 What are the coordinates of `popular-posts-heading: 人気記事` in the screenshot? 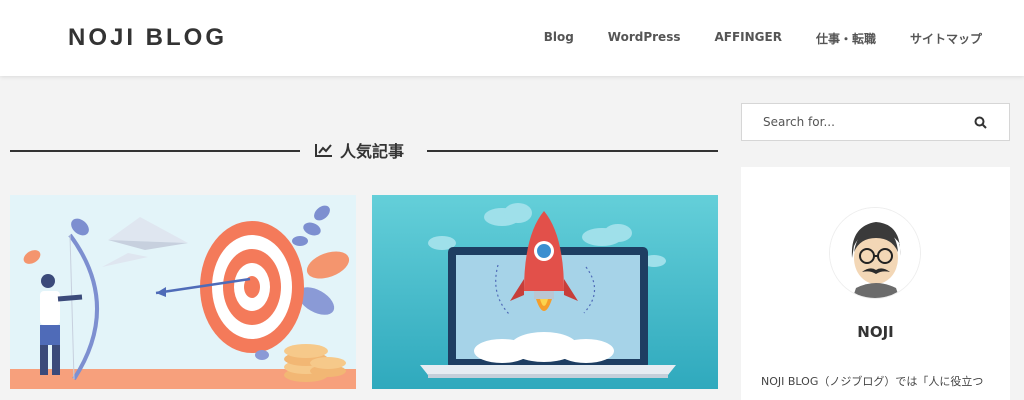 It's located at (364, 150).